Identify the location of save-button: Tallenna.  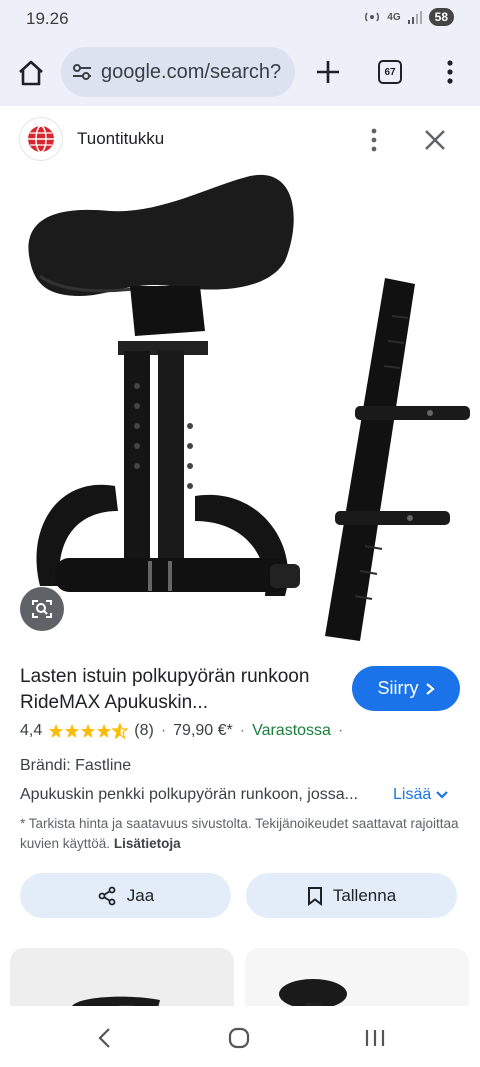
(351, 895).